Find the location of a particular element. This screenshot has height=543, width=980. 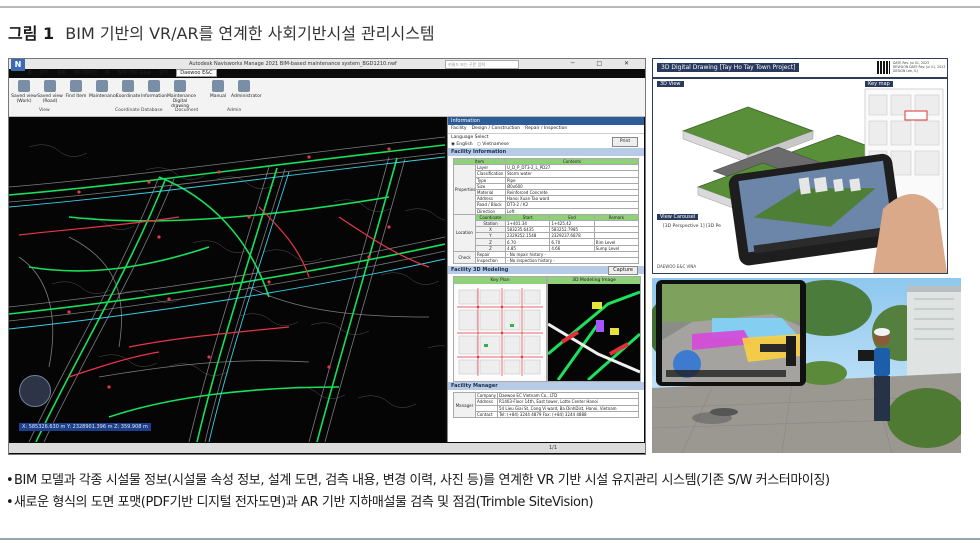

manager-label: Manager is located at coordinates (464, 405).